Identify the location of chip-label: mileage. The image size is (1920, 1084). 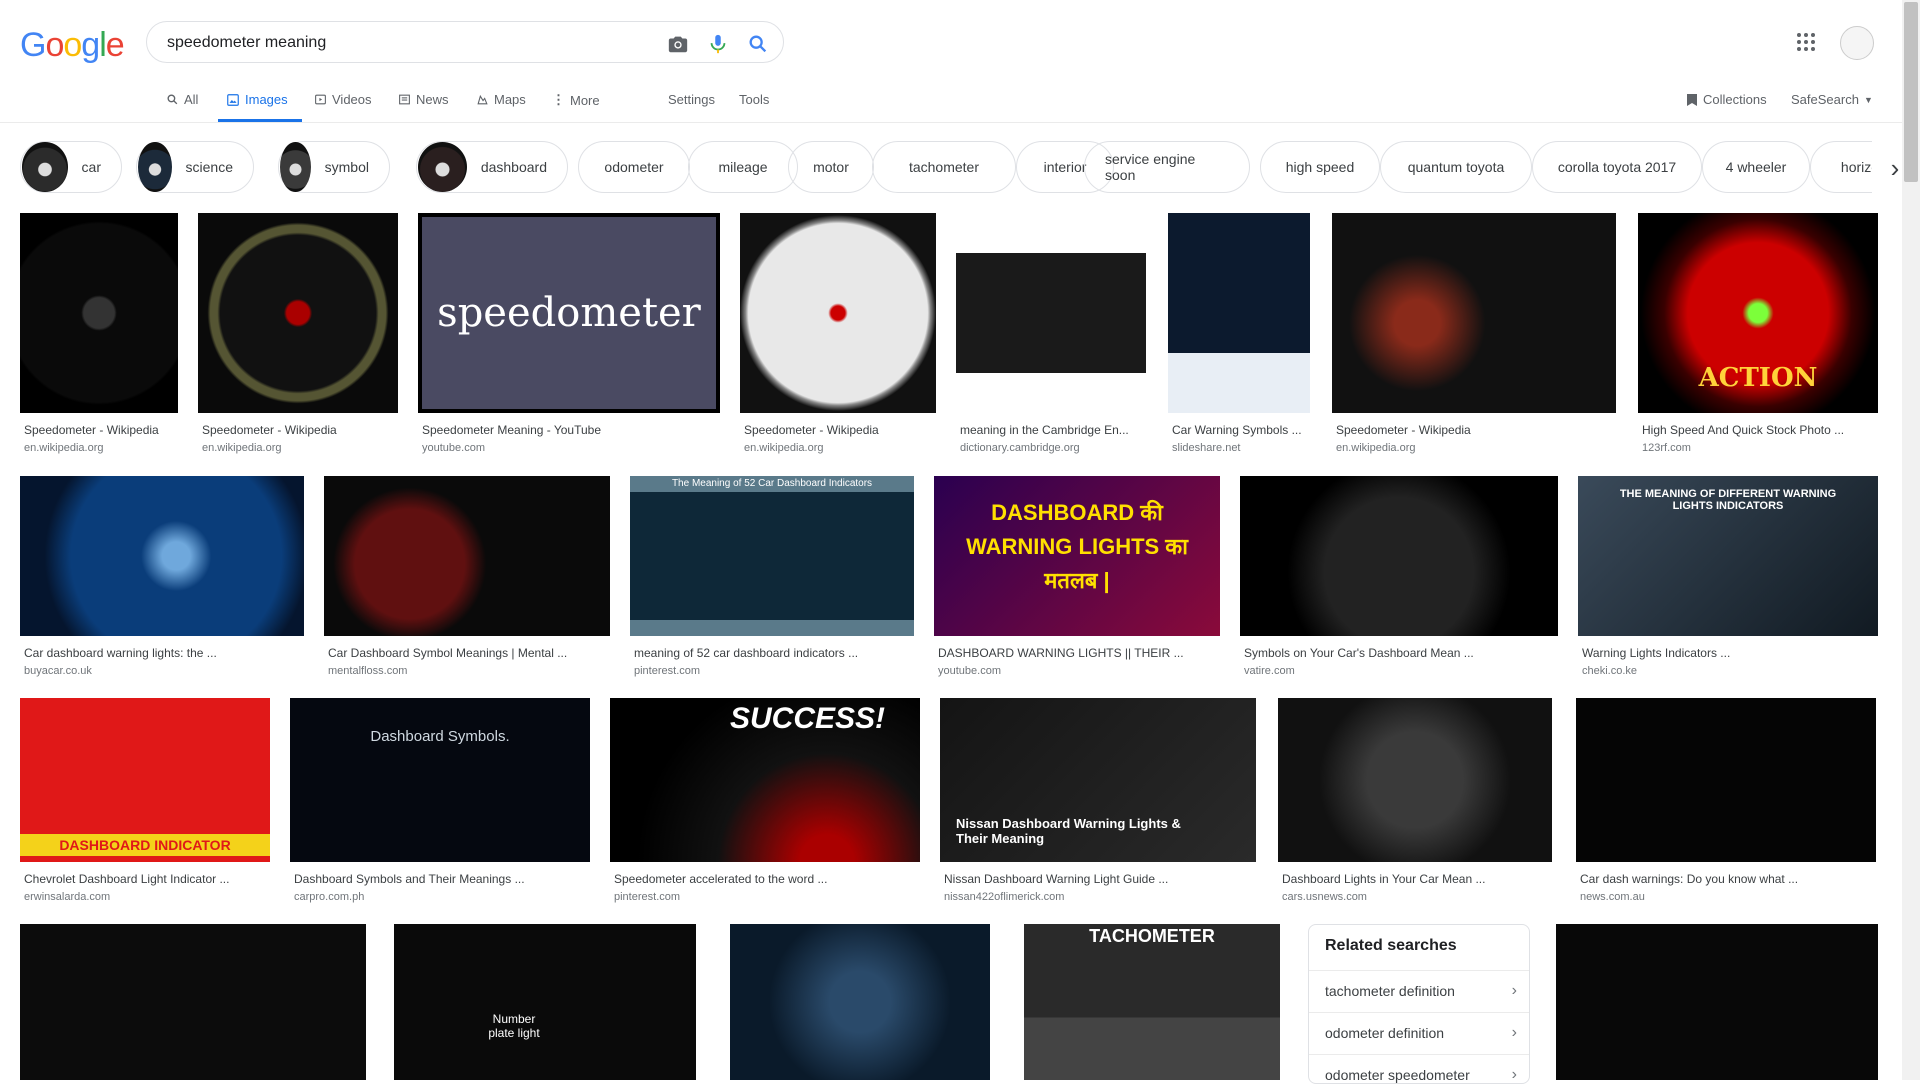
(743, 167).